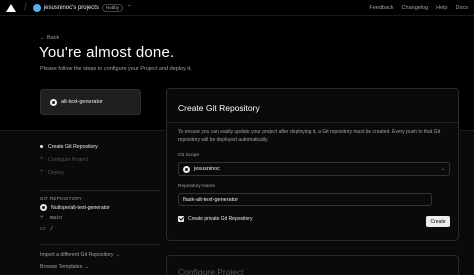 The height and width of the screenshot is (275, 474). What do you see at coordinates (129, 7) in the screenshot?
I see `switcher-icon: ⌃` at bounding box center [129, 7].